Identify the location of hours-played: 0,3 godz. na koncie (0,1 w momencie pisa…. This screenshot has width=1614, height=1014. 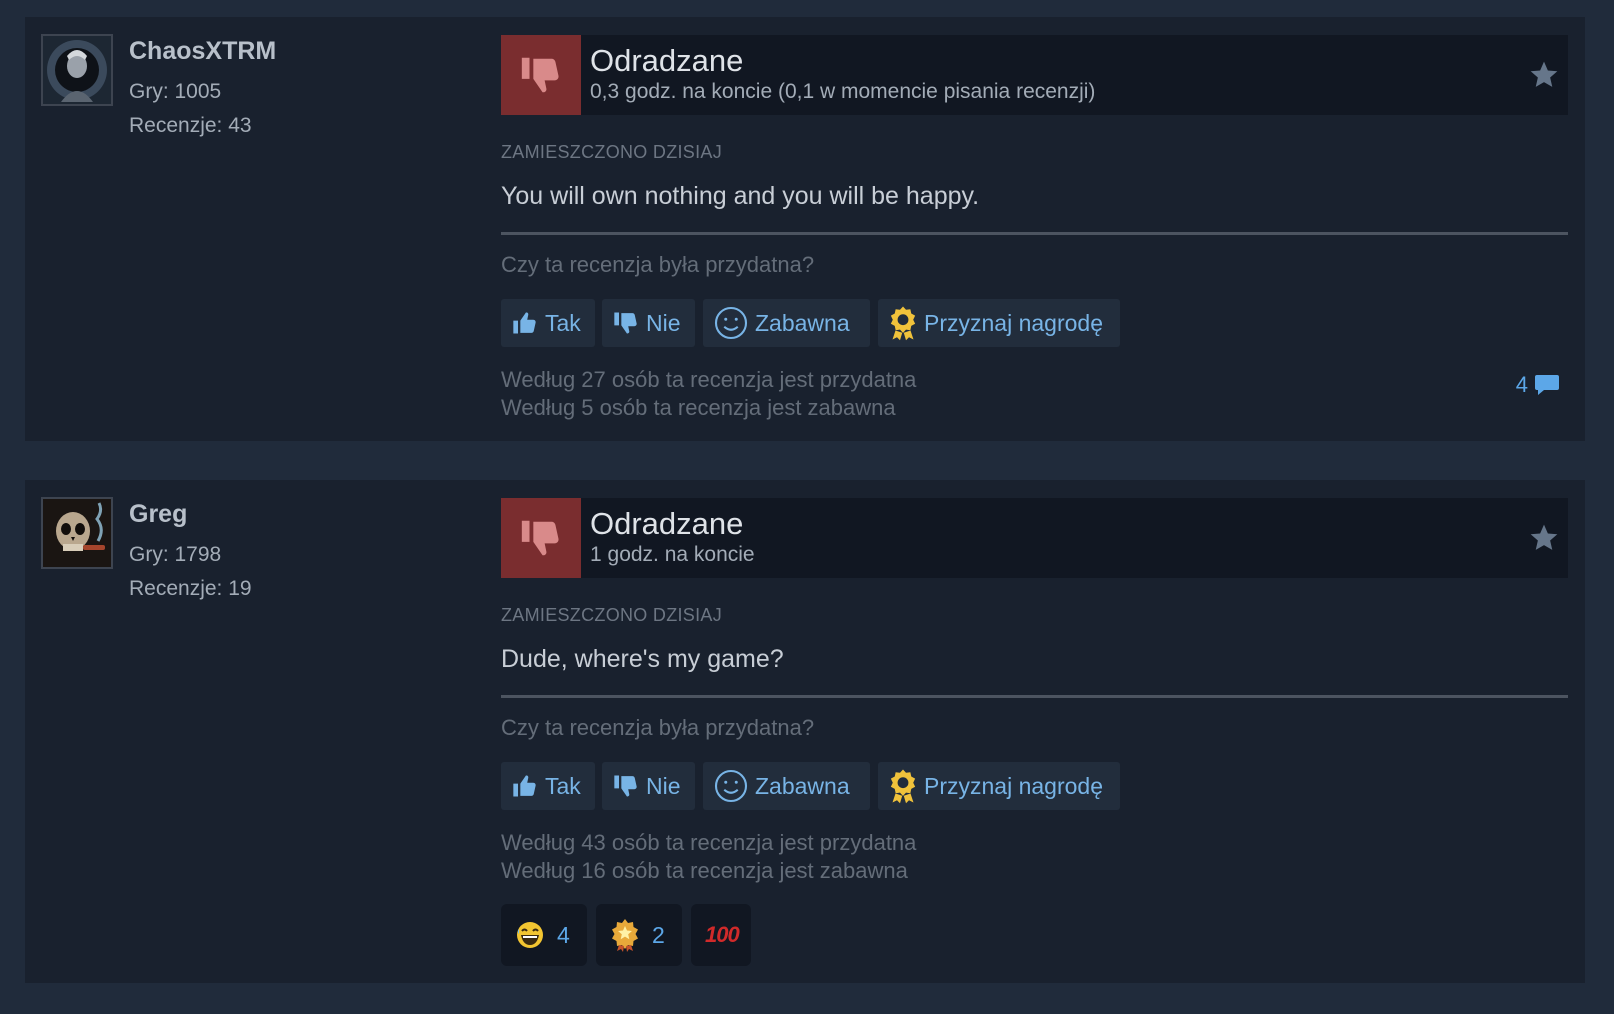
(843, 91).